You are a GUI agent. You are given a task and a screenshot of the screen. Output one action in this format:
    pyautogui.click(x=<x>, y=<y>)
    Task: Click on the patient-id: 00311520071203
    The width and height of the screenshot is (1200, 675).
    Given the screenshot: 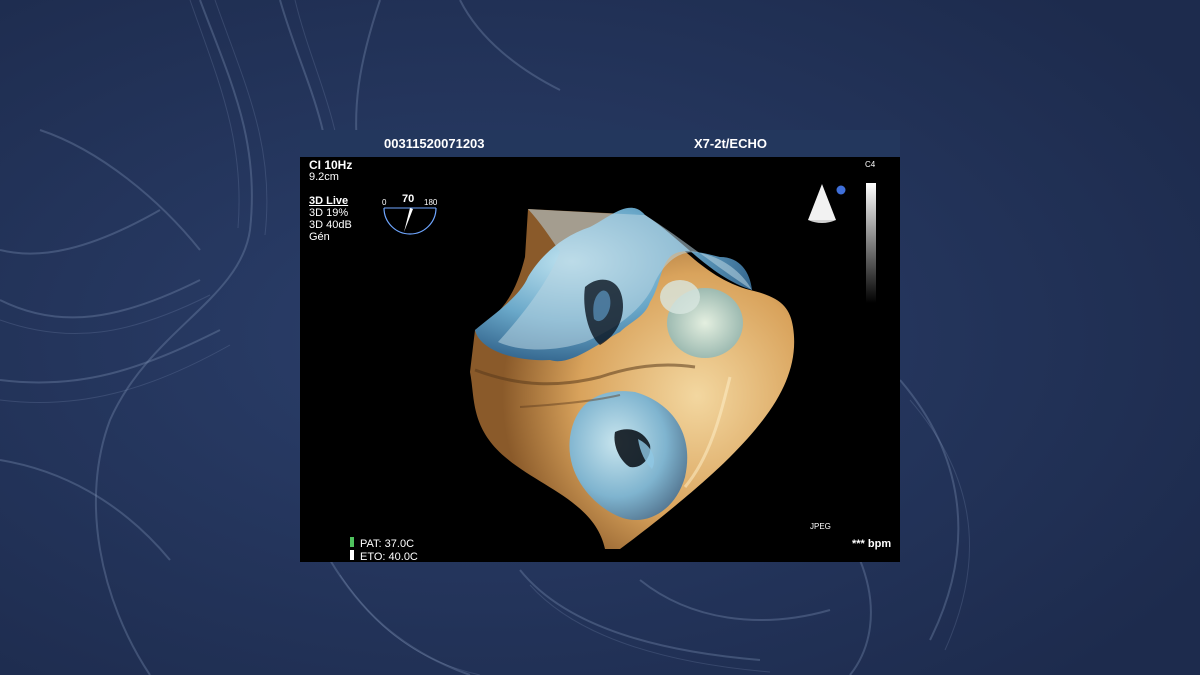 What is the action you would take?
    pyautogui.click(x=434, y=143)
    